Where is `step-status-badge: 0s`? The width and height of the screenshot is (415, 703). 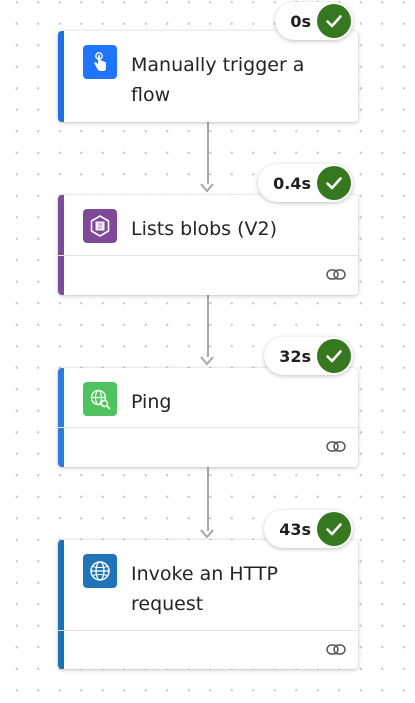 step-status-badge: 0s is located at coordinates (314, 21).